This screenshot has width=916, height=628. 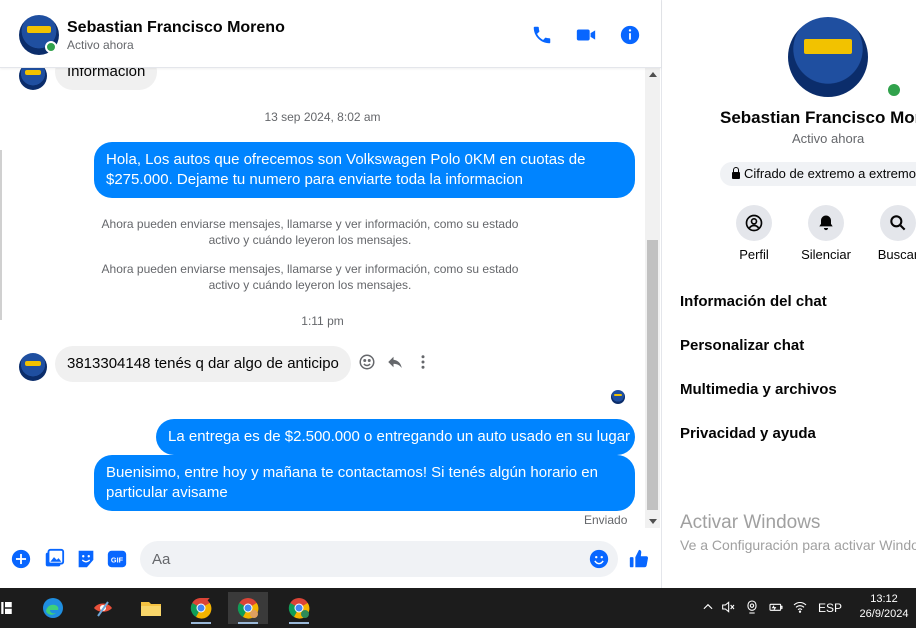 I want to click on svg-text: GIF, so click(x=117, y=560).